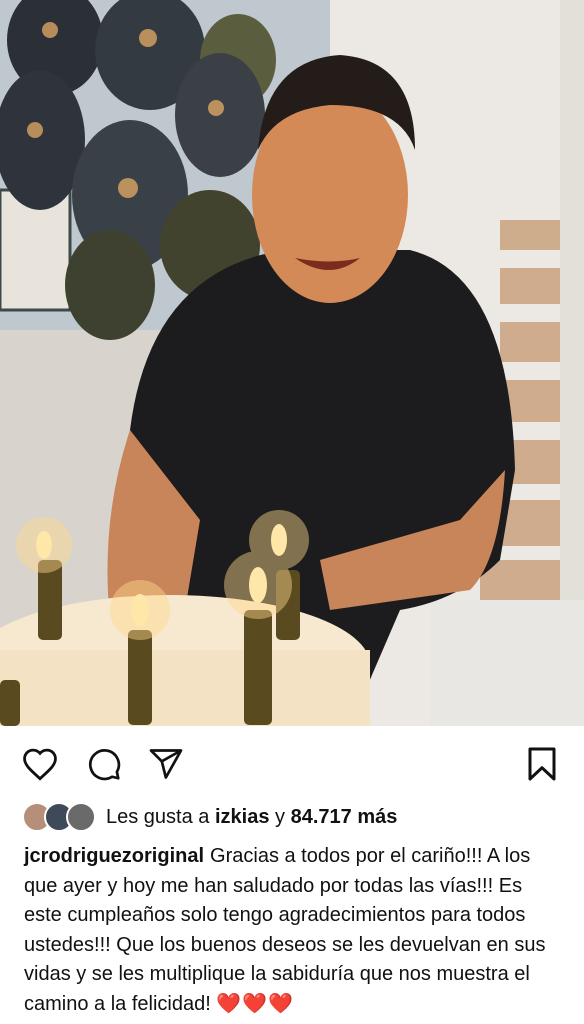 Image resolution: width=584 pixels, height=1024 pixels. I want to click on liker-avatars, so click(59, 817).